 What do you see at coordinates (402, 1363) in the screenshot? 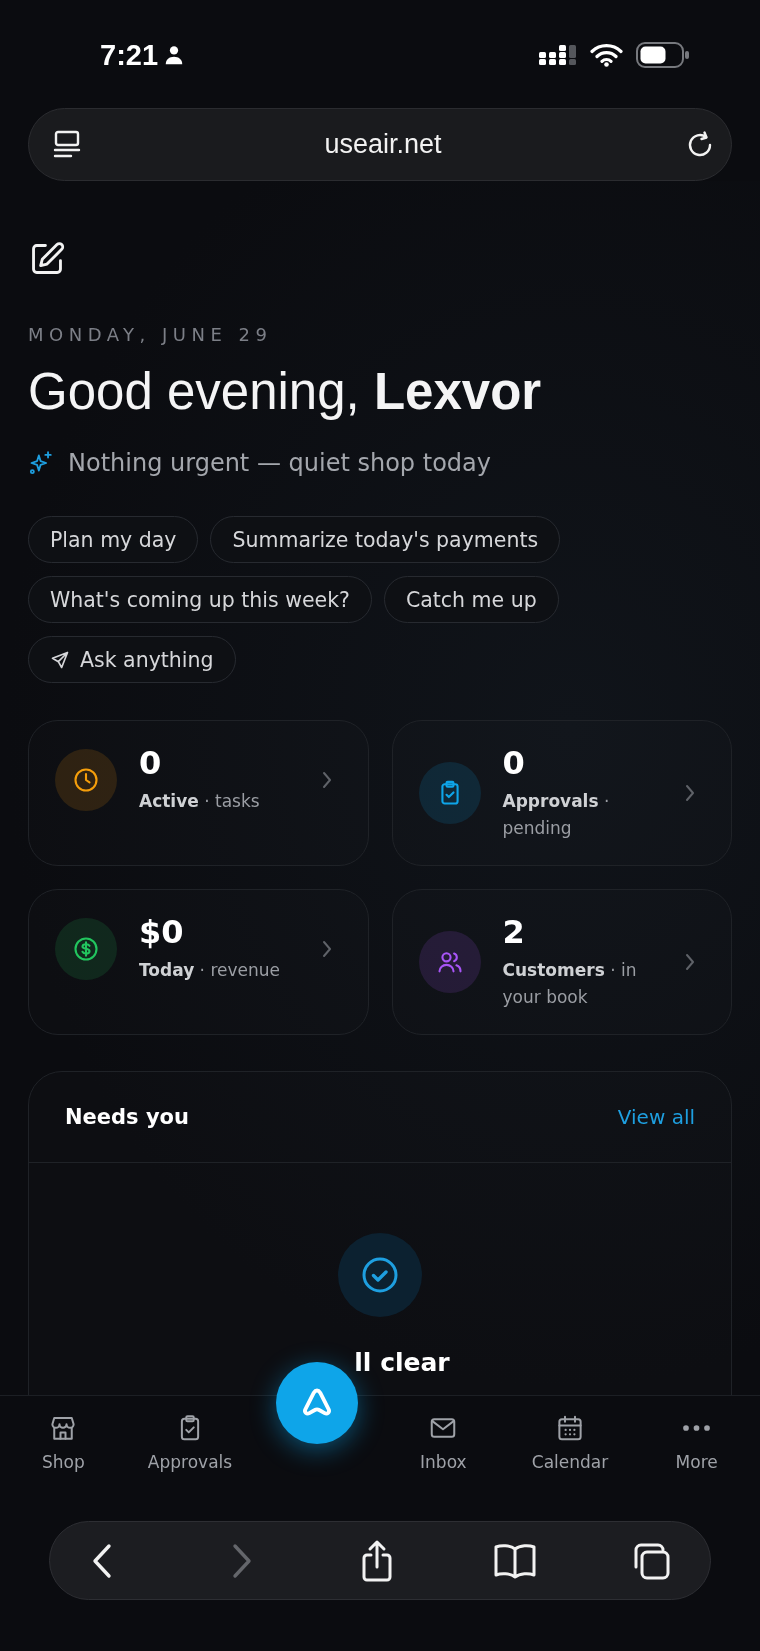
I see `empty-state-title: ll clear` at bounding box center [402, 1363].